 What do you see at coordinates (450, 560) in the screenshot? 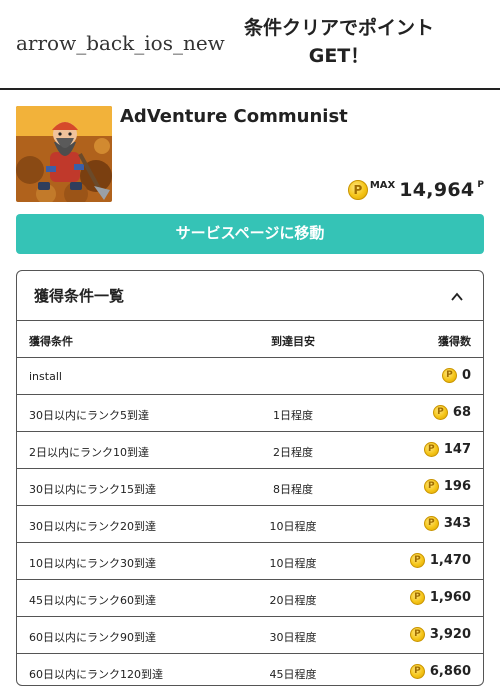
I see `points-value: 1,470` at bounding box center [450, 560].